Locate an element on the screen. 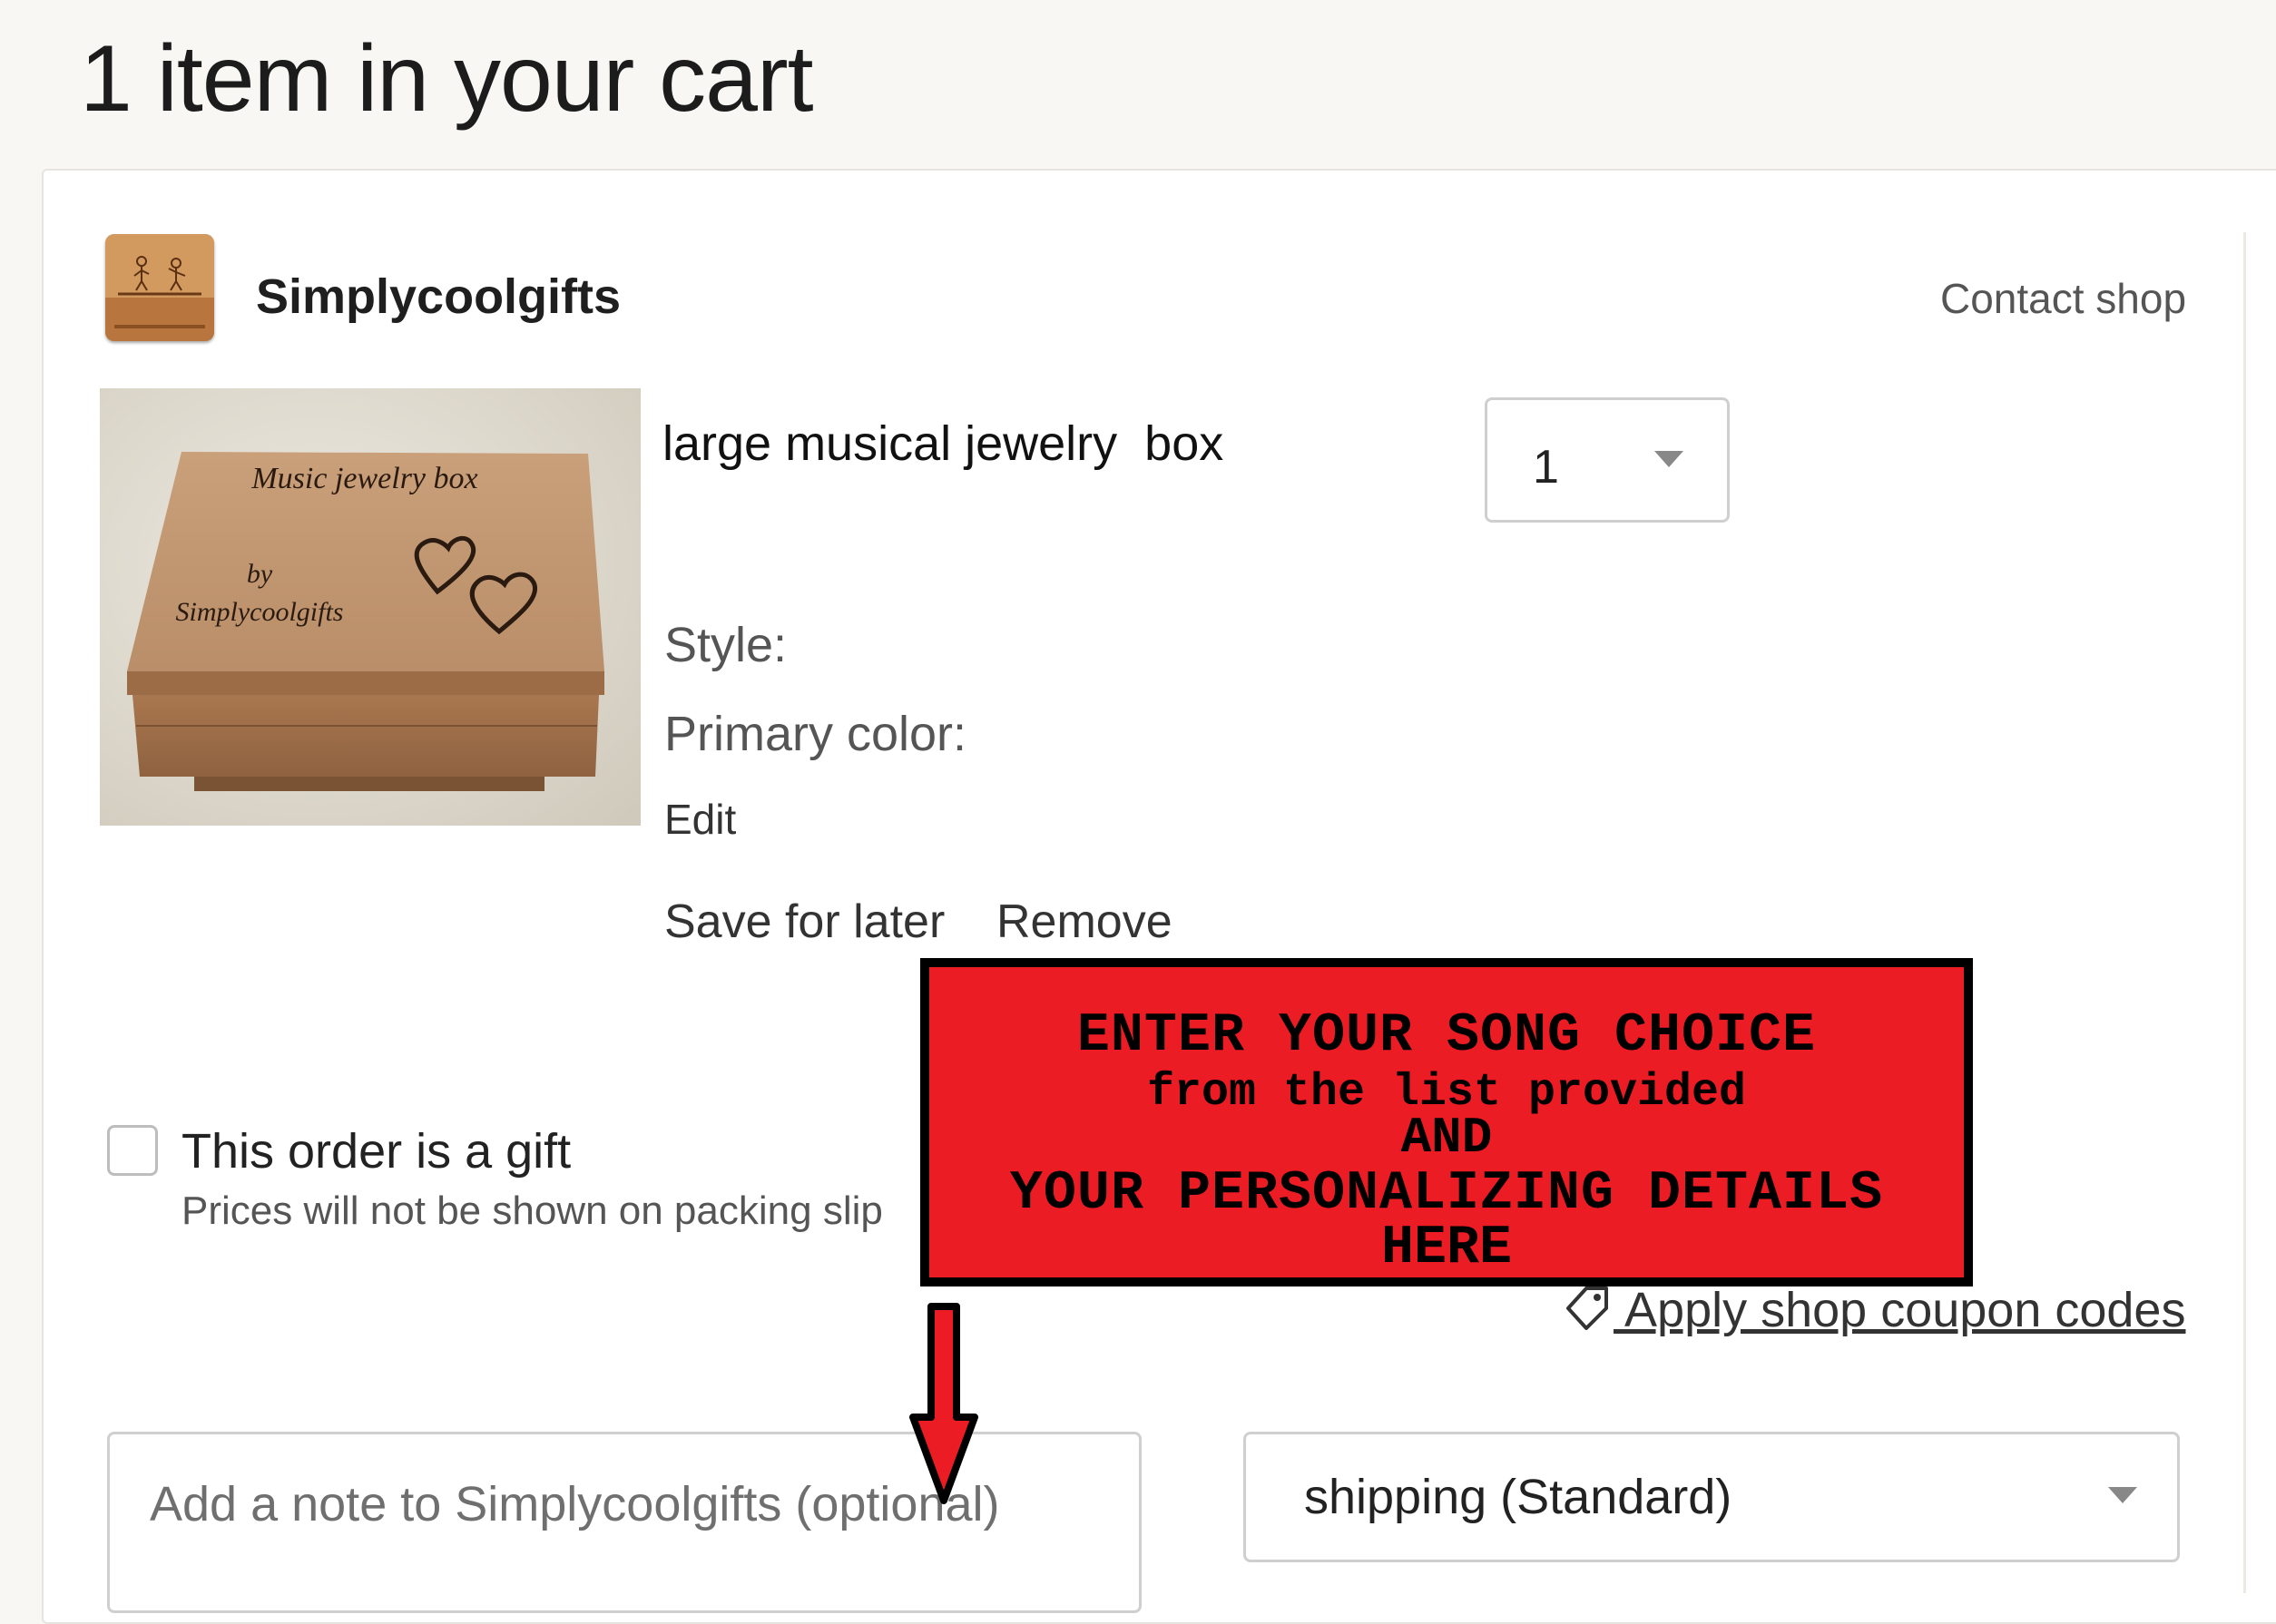 The width and height of the screenshot is (2276, 1624). shop-logo-icon is located at coordinates (159, 287).